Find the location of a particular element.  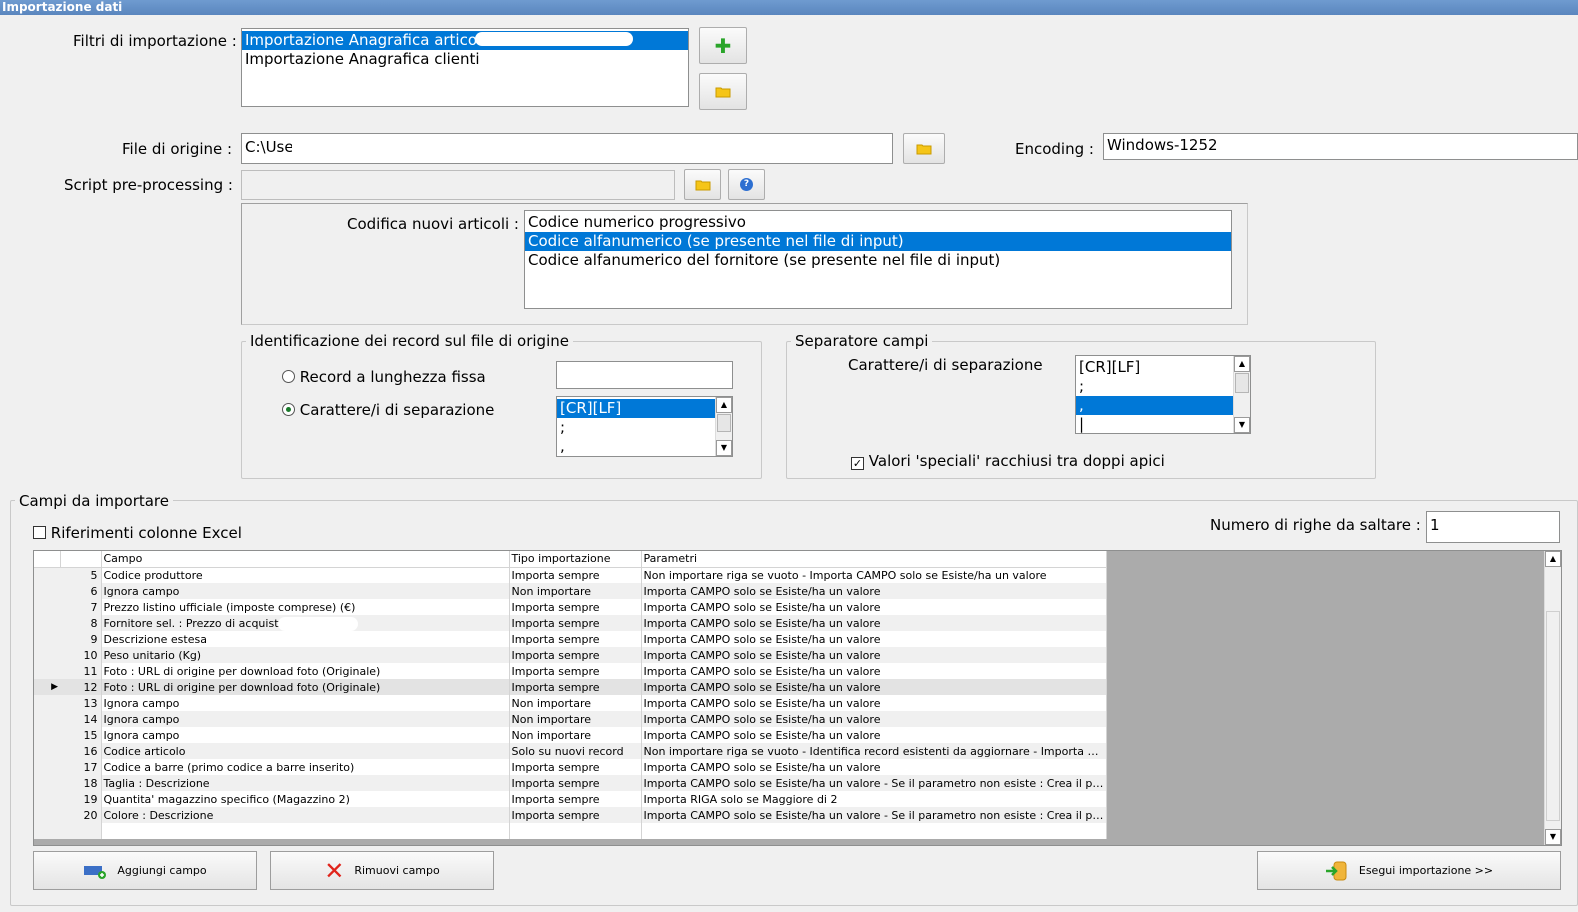

filter-item: Importazione Anagrafica clienti is located at coordinates (465, 59).